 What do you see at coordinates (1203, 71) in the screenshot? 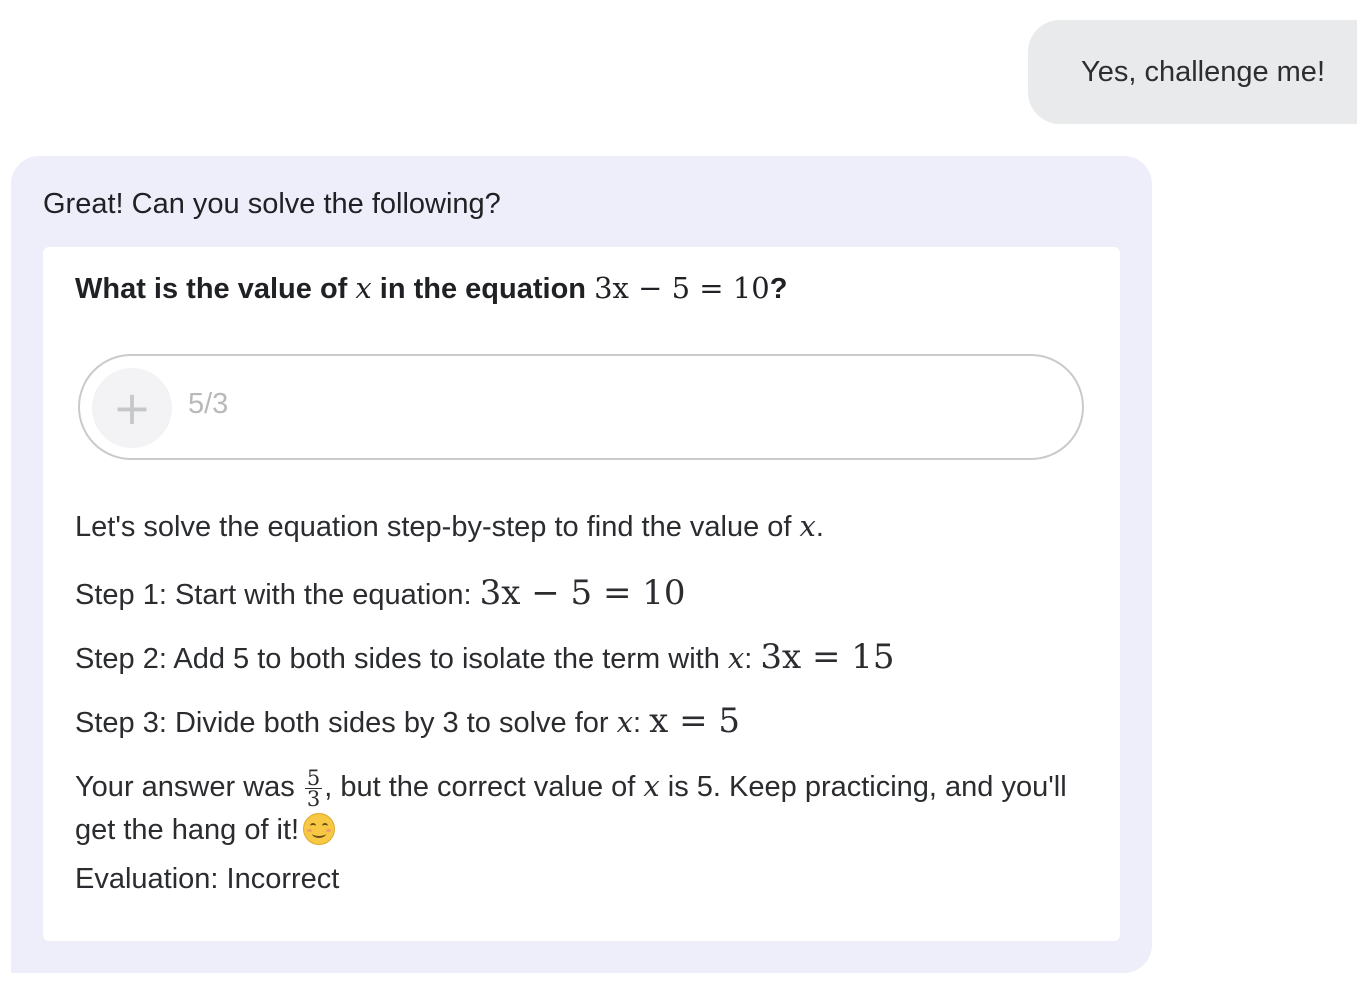
I see `user-message-text: Yes, challenge me!` at bounding box center [1203, 71].